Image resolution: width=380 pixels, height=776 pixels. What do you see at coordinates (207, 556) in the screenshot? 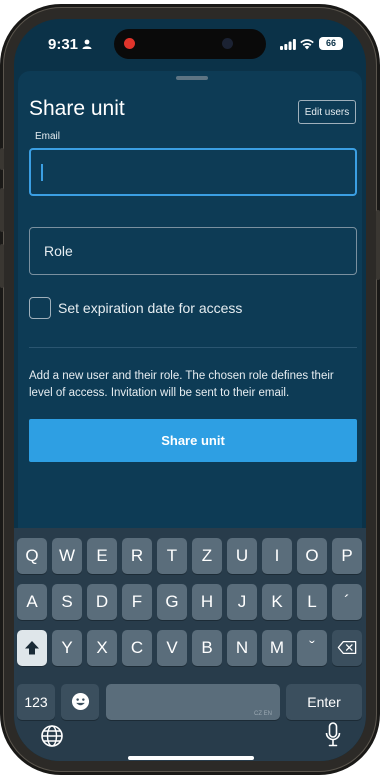
I see `key: Z` at bounding box center [207, 556].